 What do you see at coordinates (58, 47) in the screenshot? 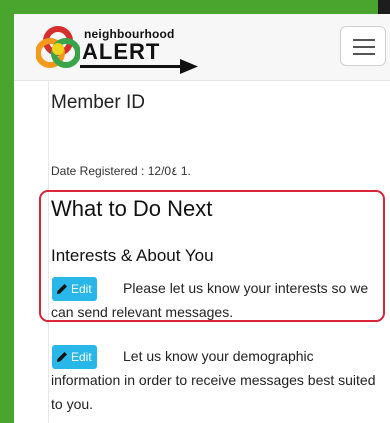
I see `logo-rings-icon` at bounding box center [58, 47].